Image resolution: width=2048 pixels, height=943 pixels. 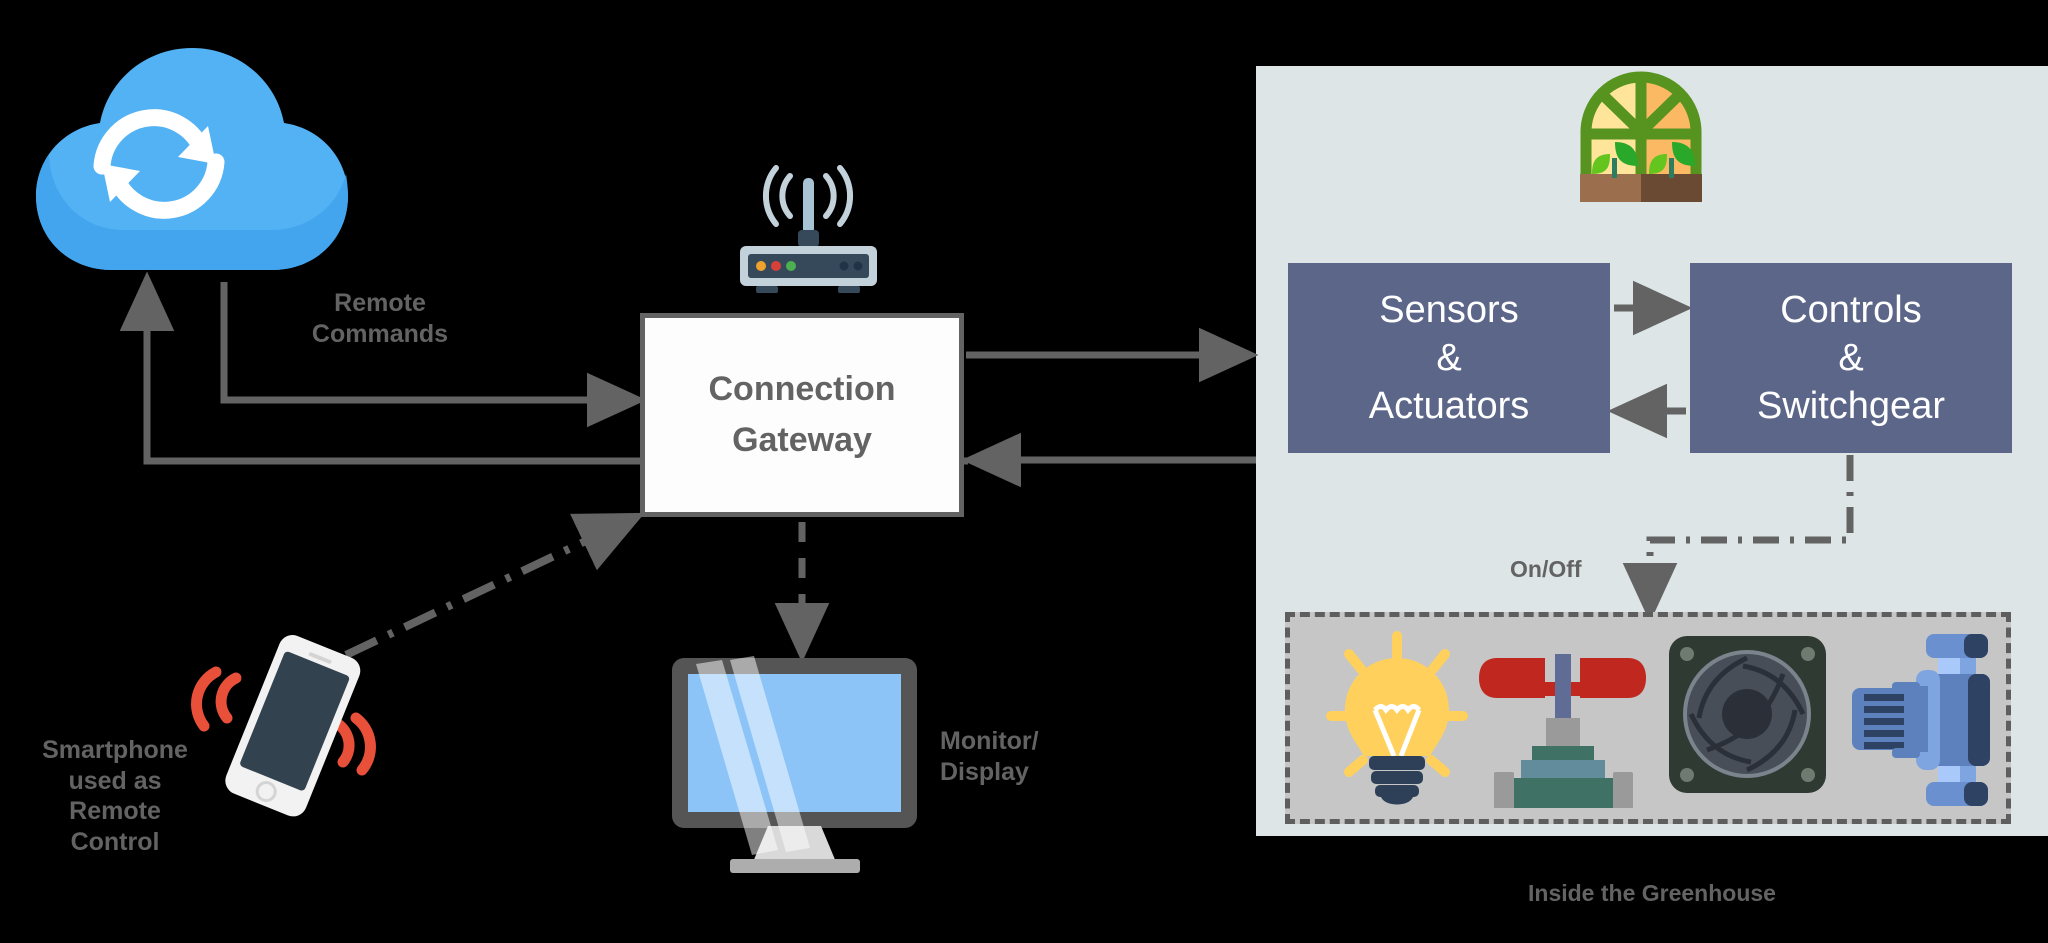 I want to click on smartphone-label-line3: Remote, so click(x=115, y=811).